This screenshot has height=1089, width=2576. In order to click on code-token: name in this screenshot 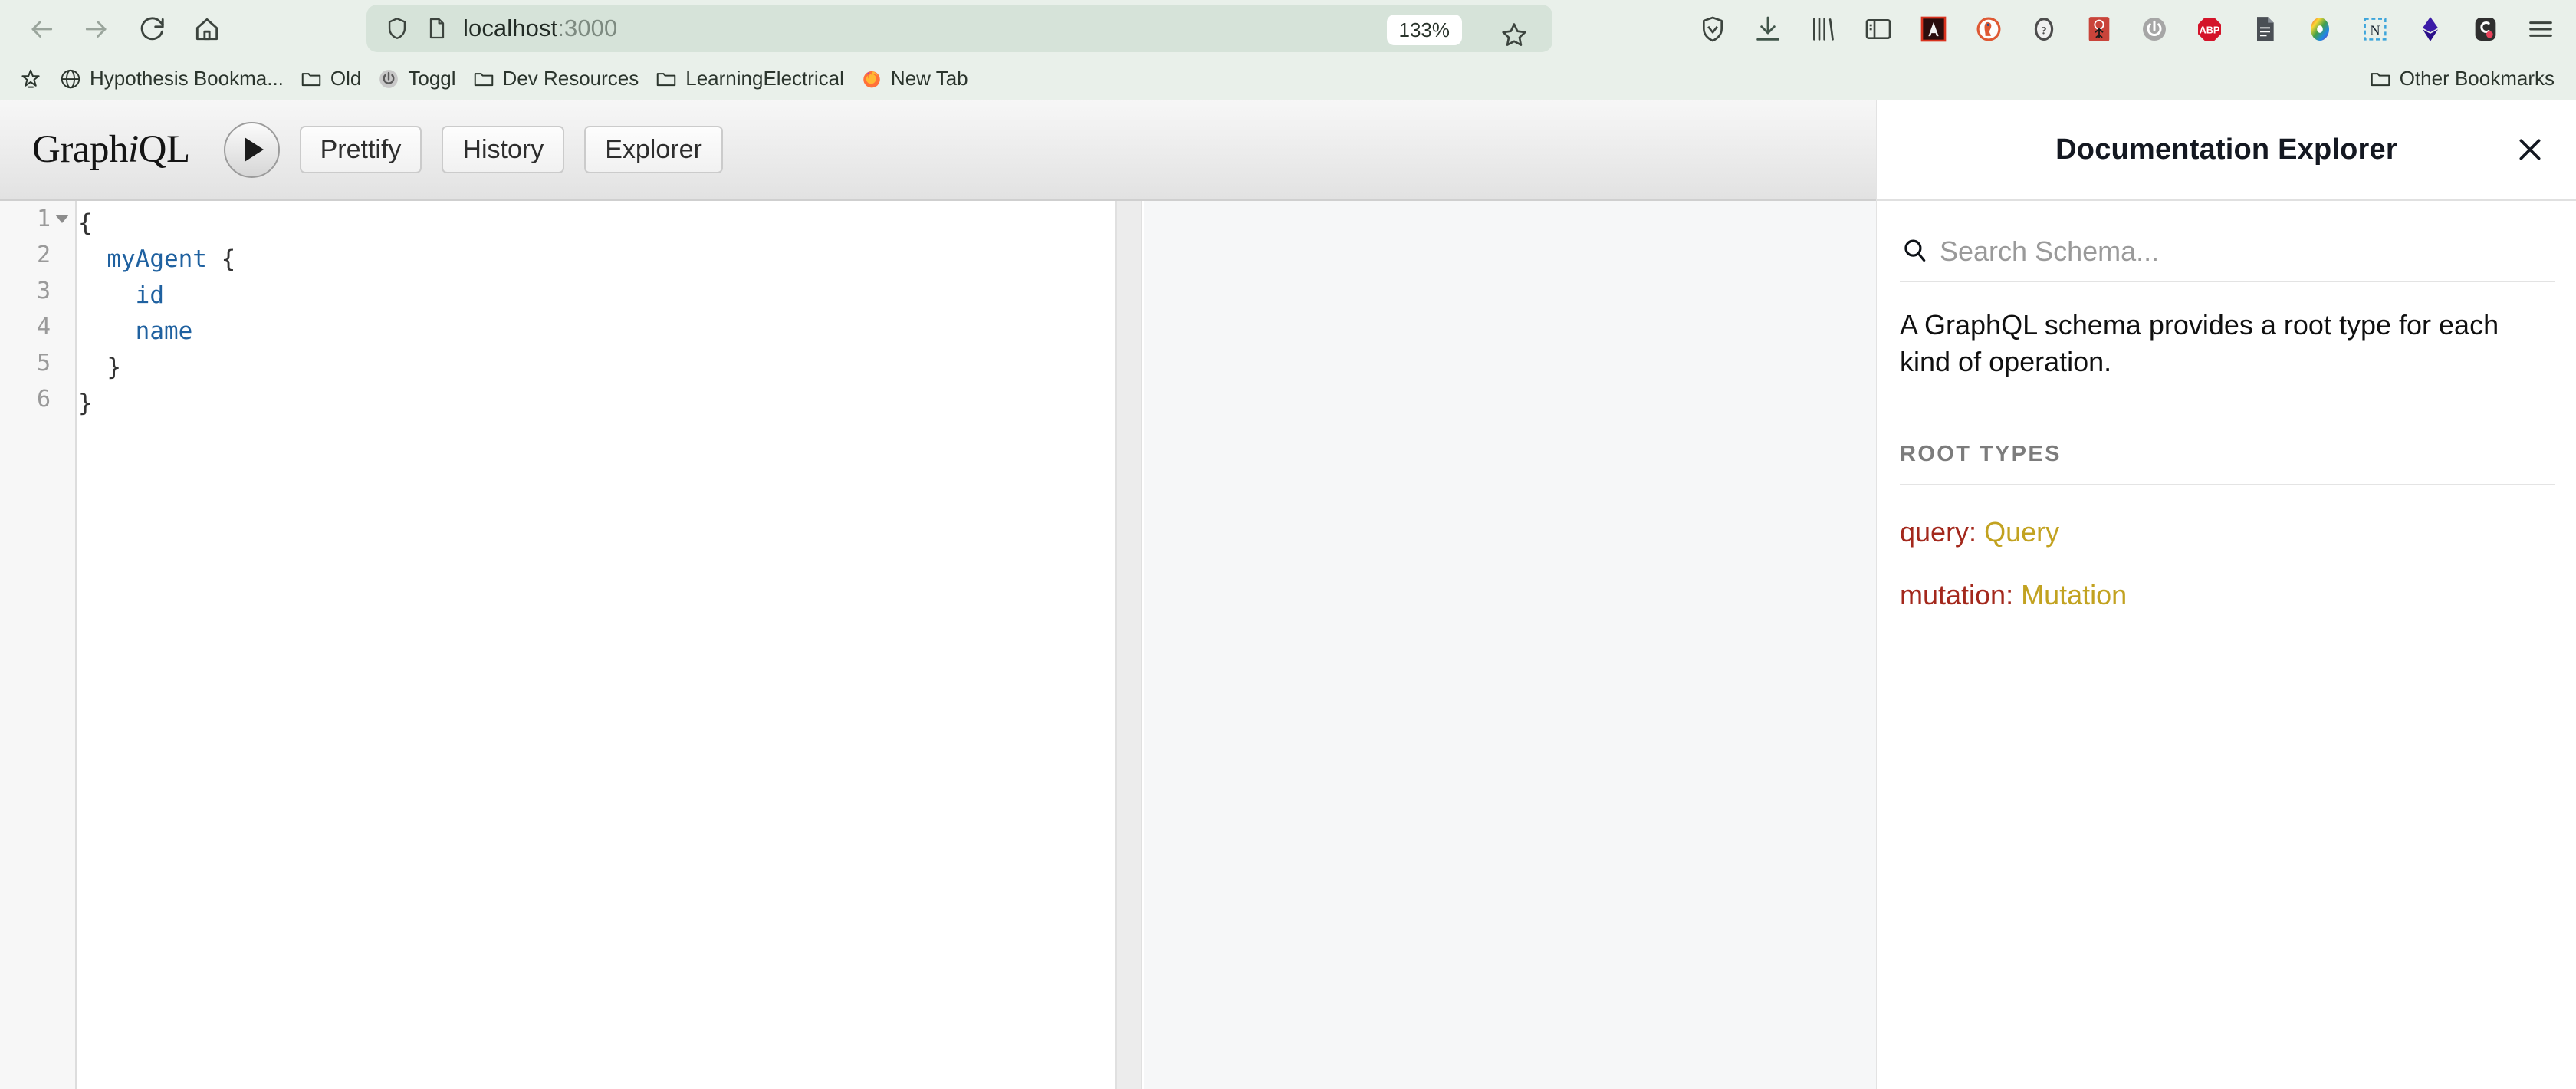, I will do `click(164, 331)`.